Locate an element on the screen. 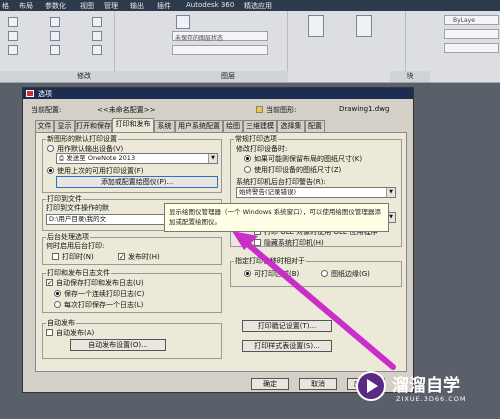 The image size is (500, 419). annotation-arrow is located at coordinates (314, 300).